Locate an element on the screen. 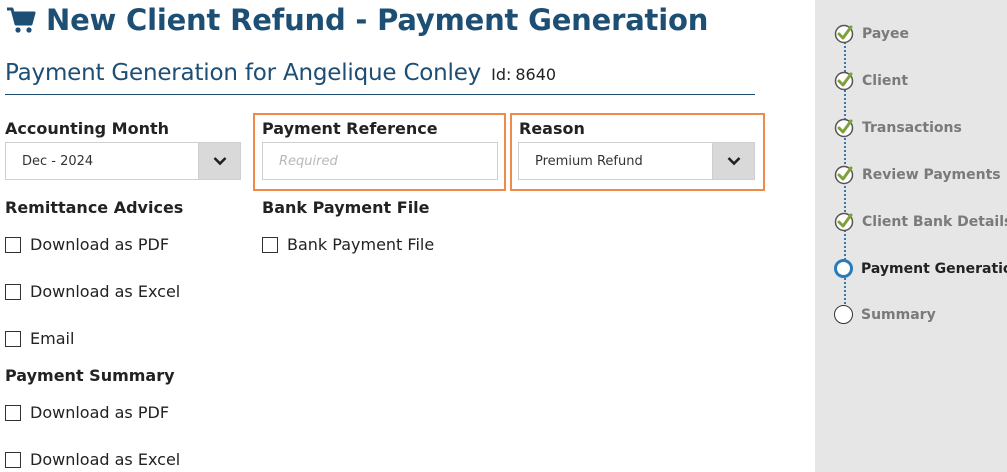  summary-excel-checkbox is located at coordinates (13, 459).